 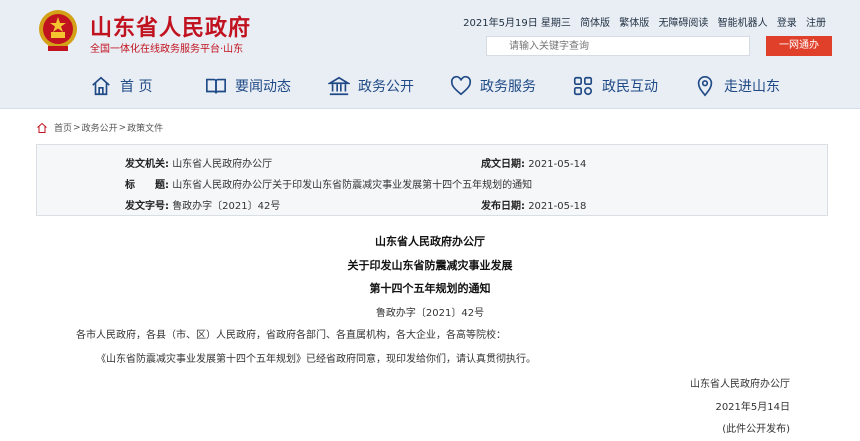 What do you see at coordinates (216, 86) in the screenshot?
I see `book-icon` at bounding box center [216, 86].